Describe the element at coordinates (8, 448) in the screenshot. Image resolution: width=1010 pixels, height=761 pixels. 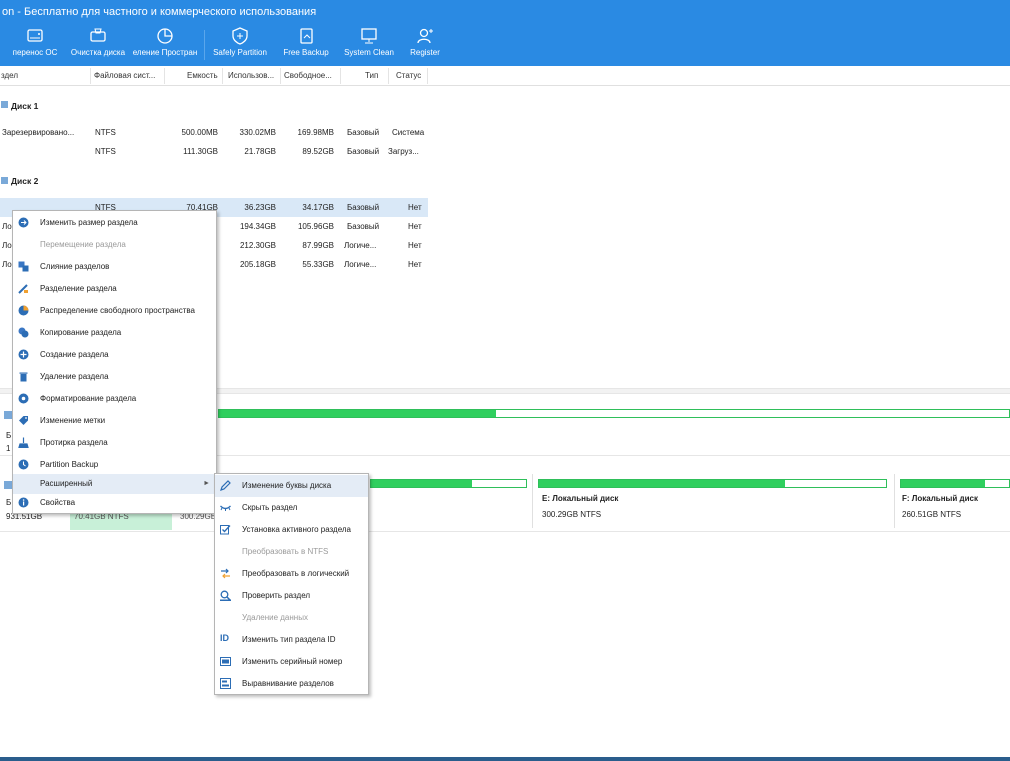
I see `disk1-size: 1` at that location.